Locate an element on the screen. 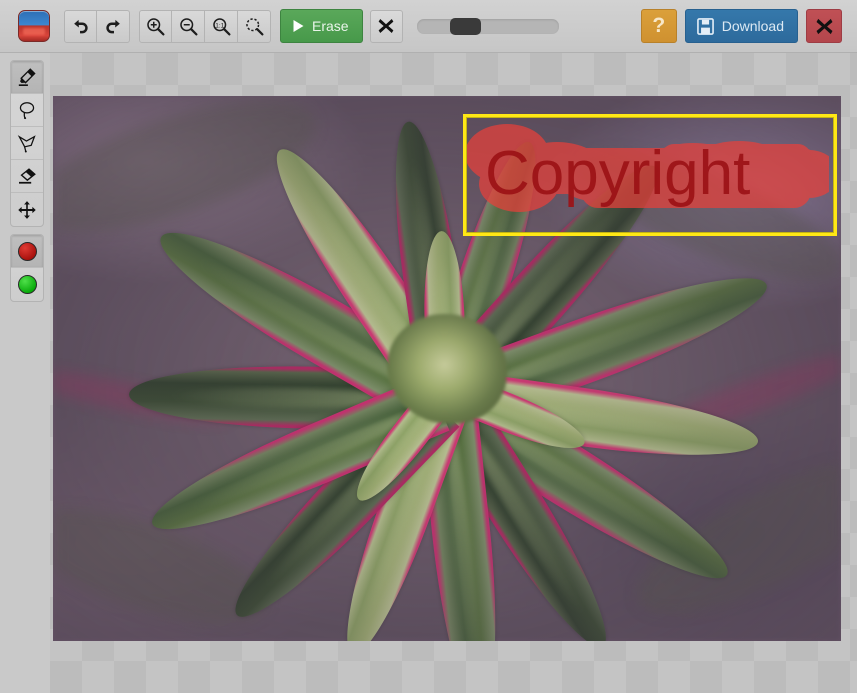  tool-sidebar is located at coordinates (27, 184).